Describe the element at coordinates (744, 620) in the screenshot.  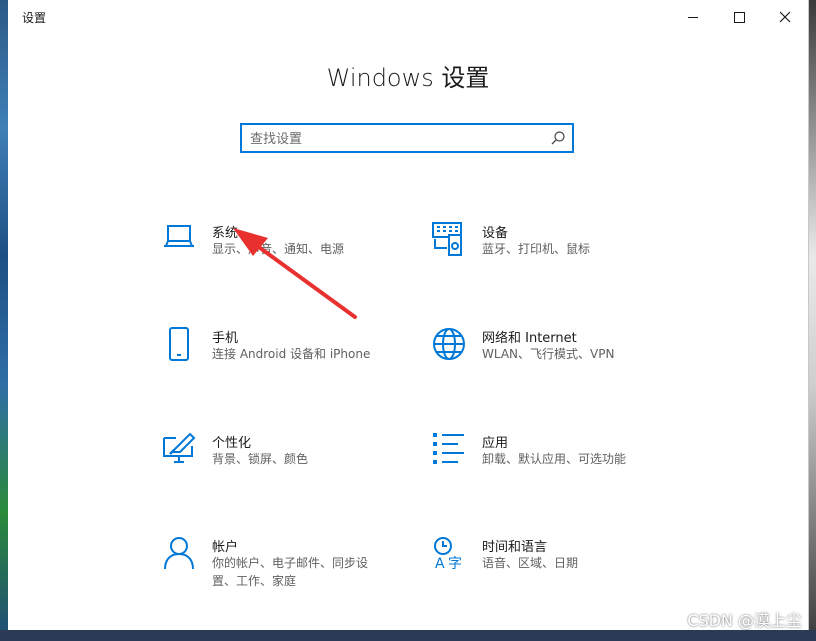
I see `watermark: CSDN @漠上尘` at that location.